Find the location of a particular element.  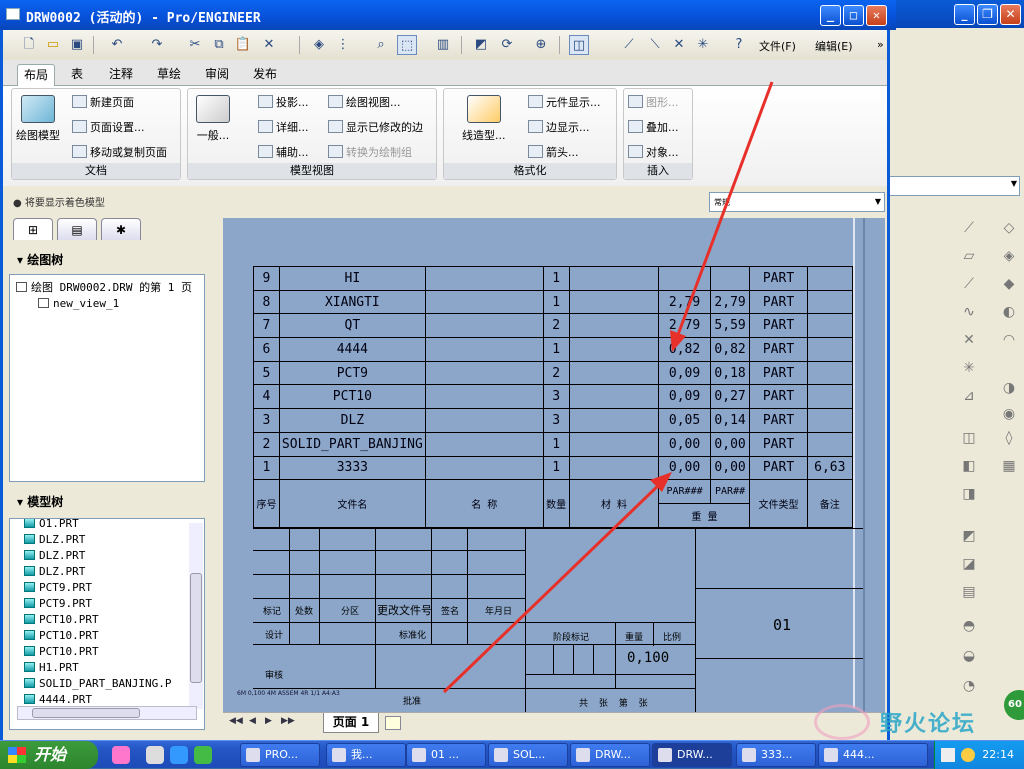

rib-tool-icon: ◧ is located at coordinates (969, 466).